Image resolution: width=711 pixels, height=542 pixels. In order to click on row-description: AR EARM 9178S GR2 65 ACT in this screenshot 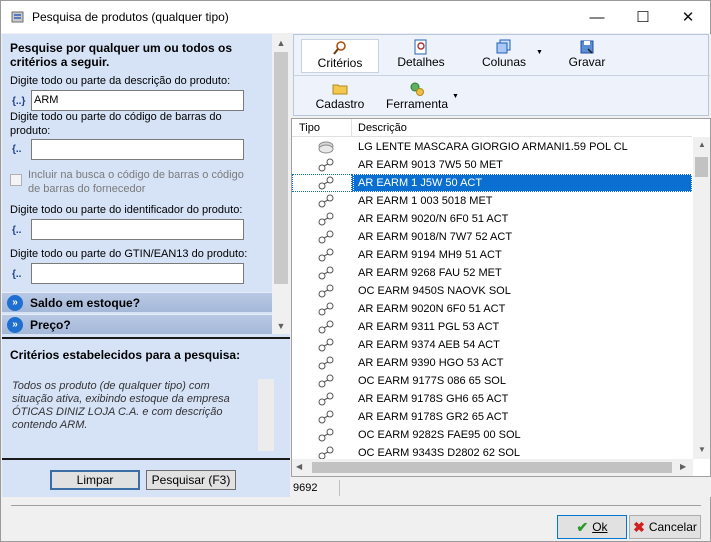, I will do `click(433, 417)`.